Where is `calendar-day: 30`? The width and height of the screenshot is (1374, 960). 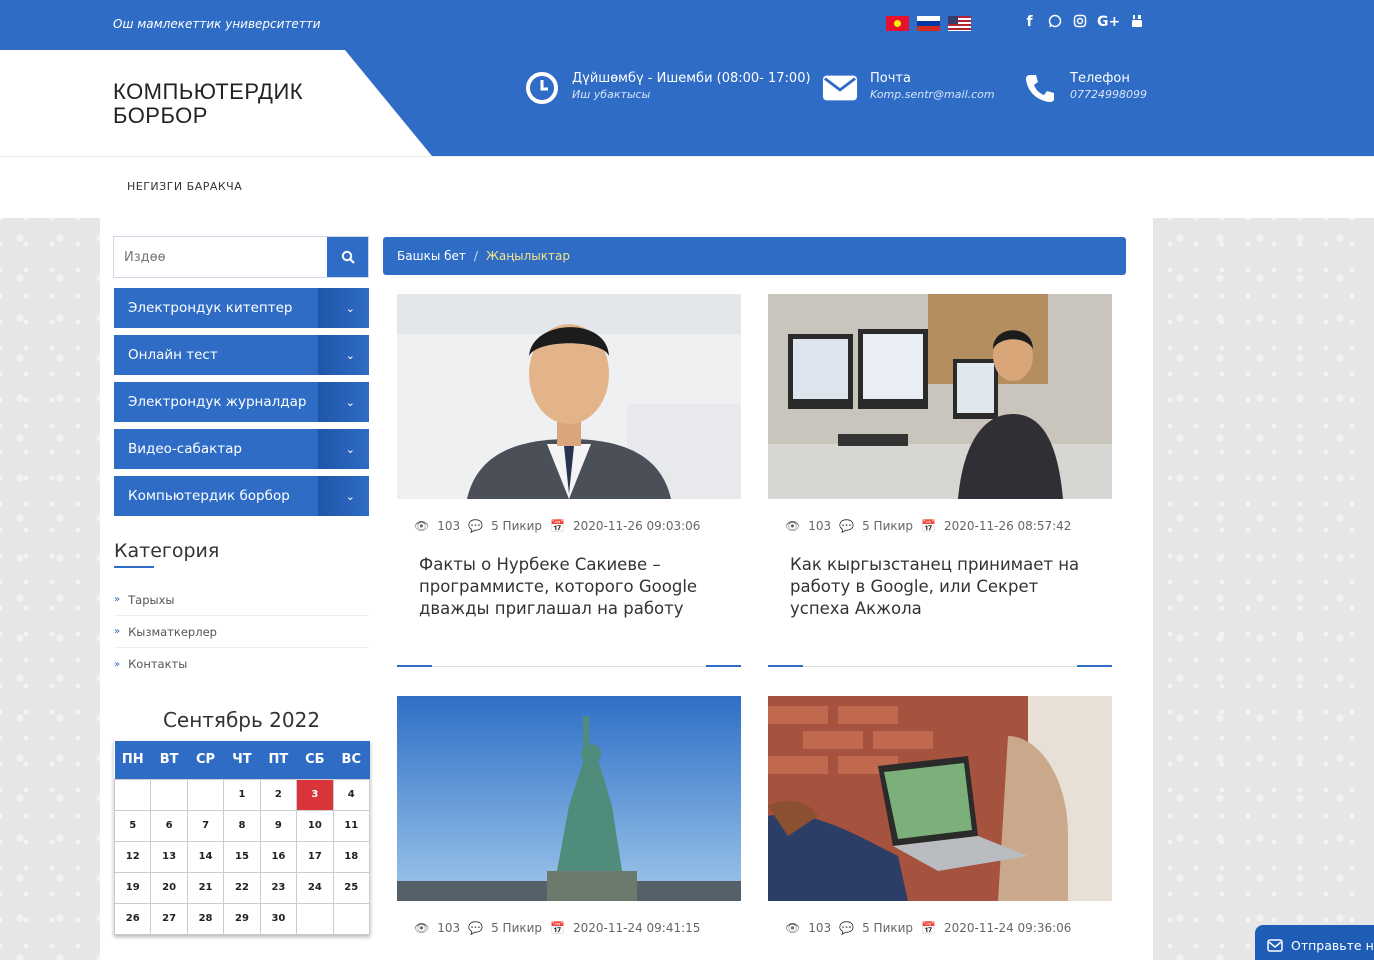 calendar-day: 30 is located at coordinates (278, 918).